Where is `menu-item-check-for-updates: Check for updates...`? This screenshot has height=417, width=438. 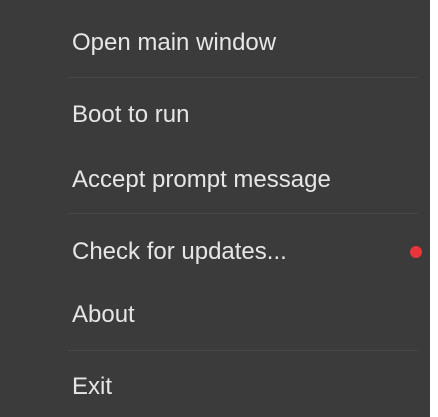 menu-item-check-for-updates: Check for updates... is located at coordinates (251, 252).